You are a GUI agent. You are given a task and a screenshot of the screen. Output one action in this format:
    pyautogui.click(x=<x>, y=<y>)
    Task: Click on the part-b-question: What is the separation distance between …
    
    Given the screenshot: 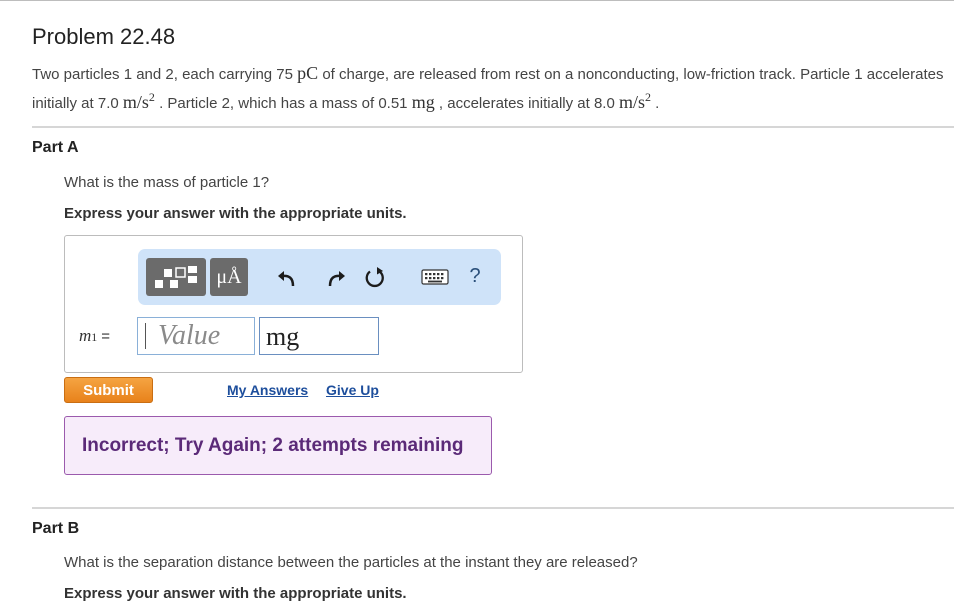 What is the action you would take?
    pyautogui.click(x=351, y=562)
    